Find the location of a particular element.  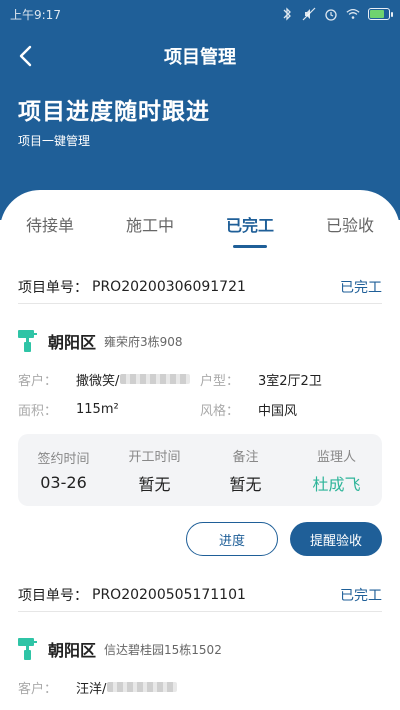

order-number: PRO20200505171101 is located at coordinates (169, 594).